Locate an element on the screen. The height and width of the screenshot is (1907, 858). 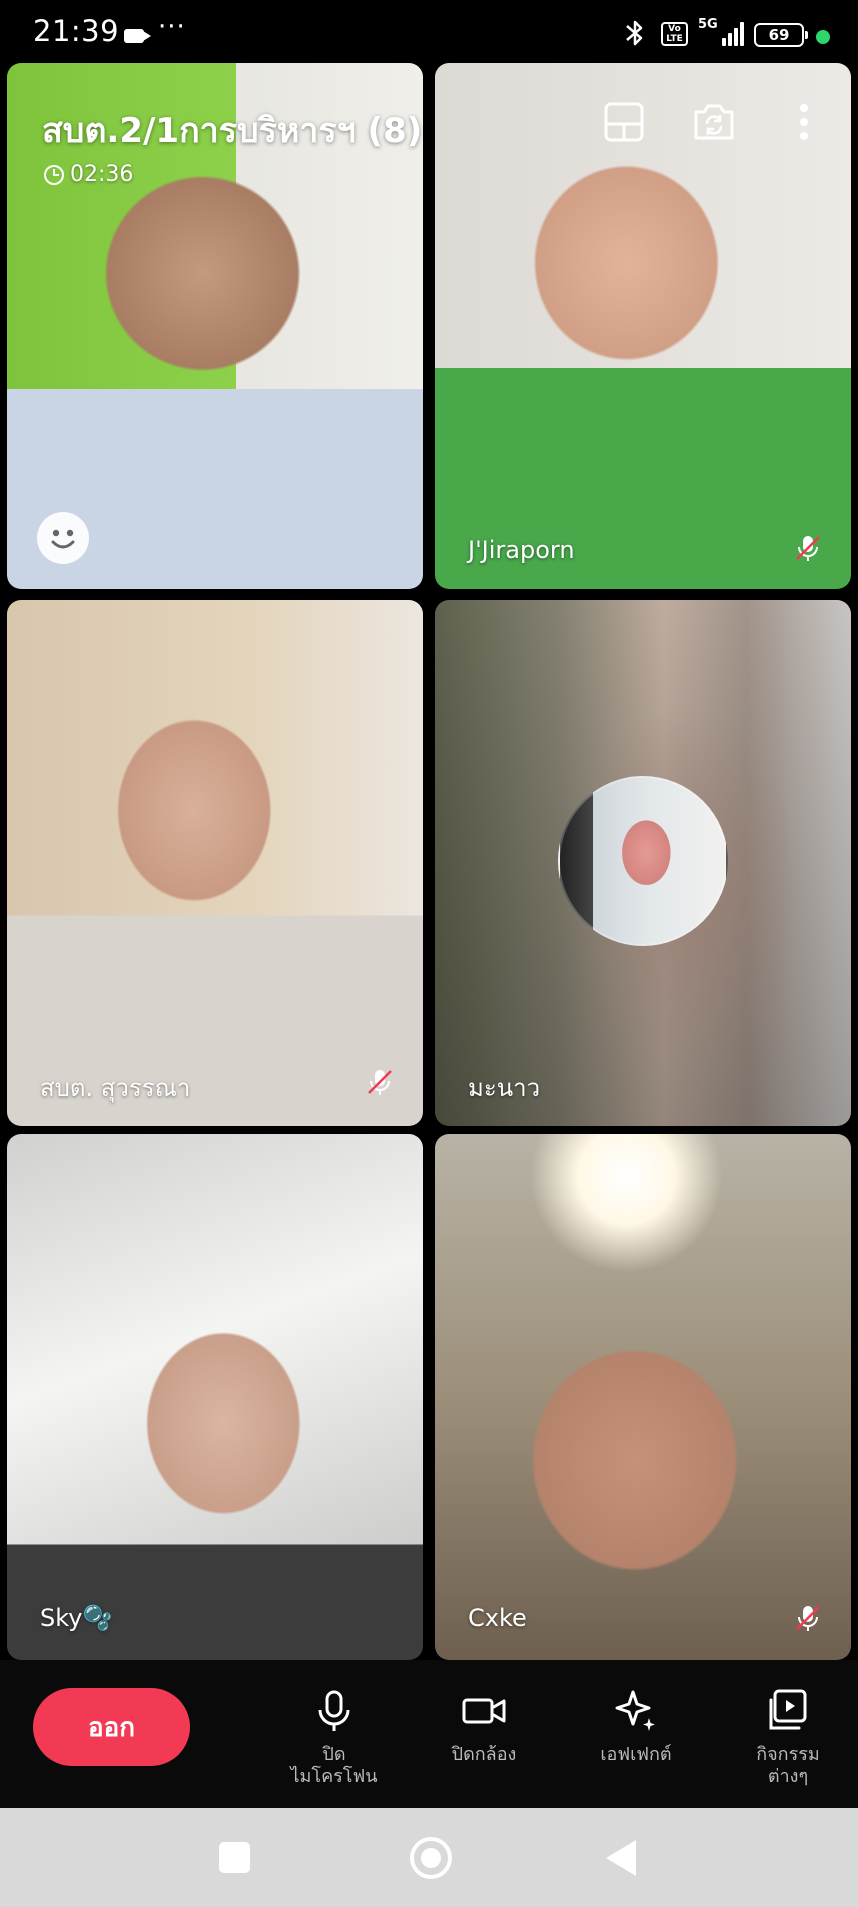
microphone-icon is located at coordinates (334, 1710).